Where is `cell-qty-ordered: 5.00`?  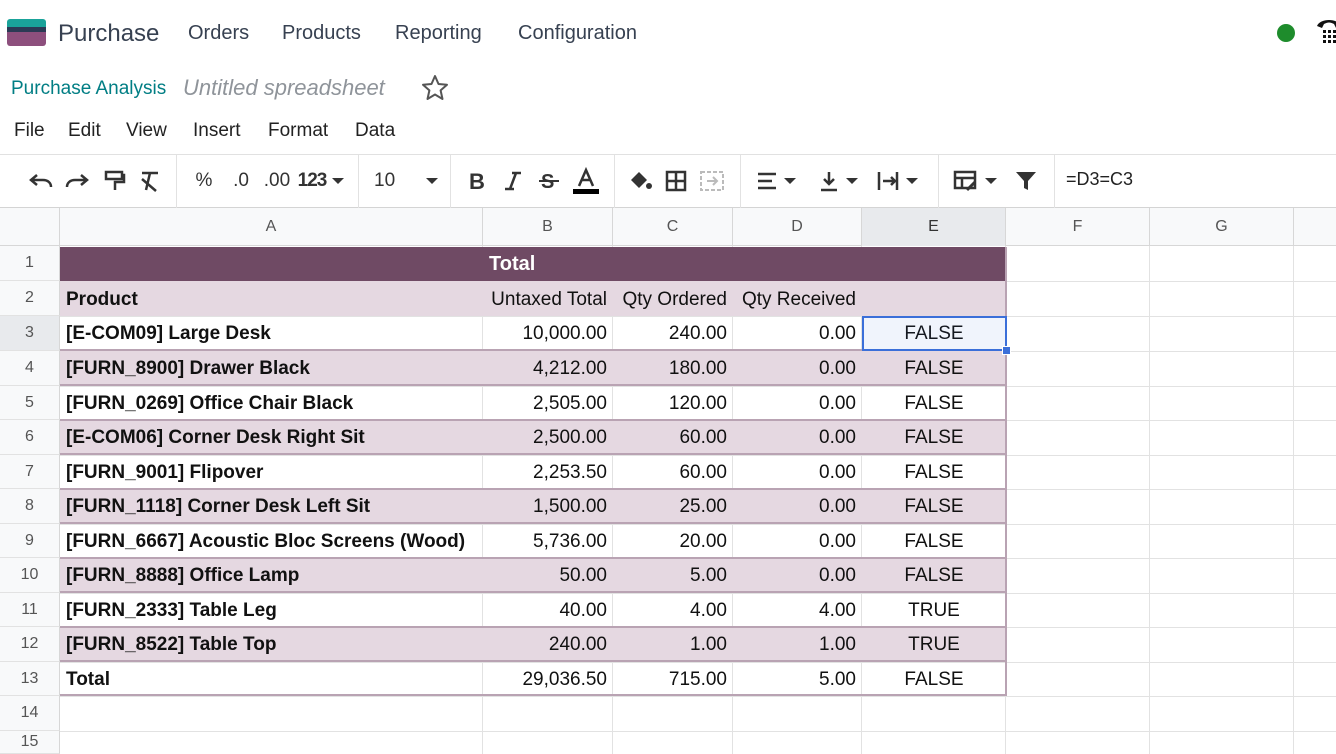 cell-qty-ordered: 5.00 is located at coordinates (673, 575).